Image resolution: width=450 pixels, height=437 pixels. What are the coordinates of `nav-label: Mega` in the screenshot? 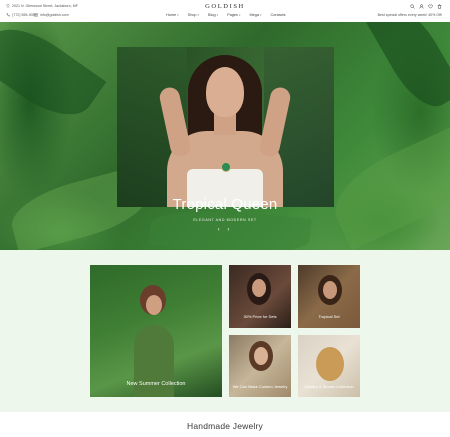 It's located at (254, 15).